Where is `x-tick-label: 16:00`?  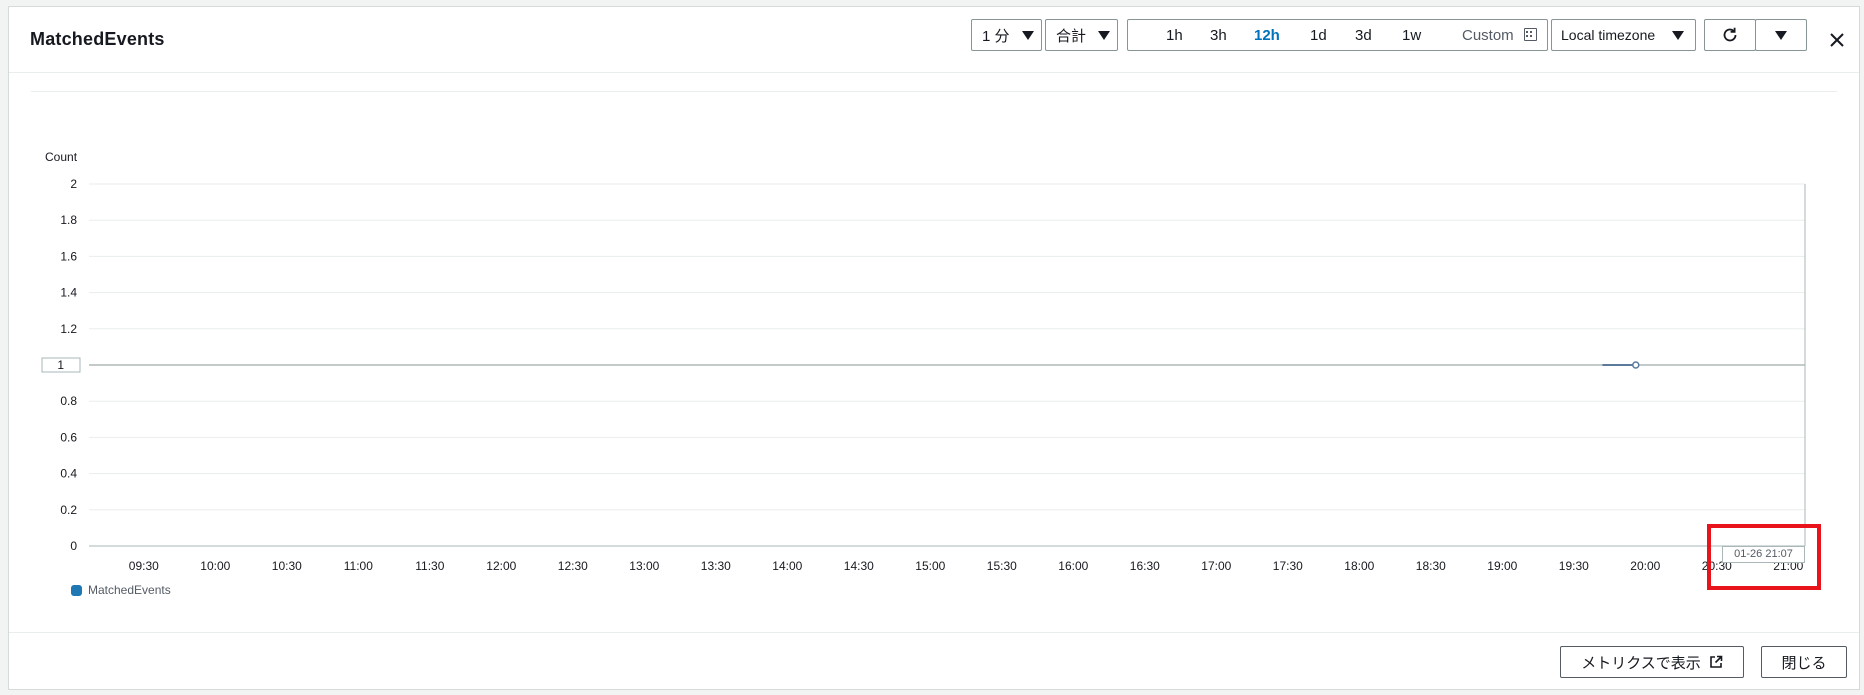 x-tick-label: 16:00 is located at coordinates (1073, 566).